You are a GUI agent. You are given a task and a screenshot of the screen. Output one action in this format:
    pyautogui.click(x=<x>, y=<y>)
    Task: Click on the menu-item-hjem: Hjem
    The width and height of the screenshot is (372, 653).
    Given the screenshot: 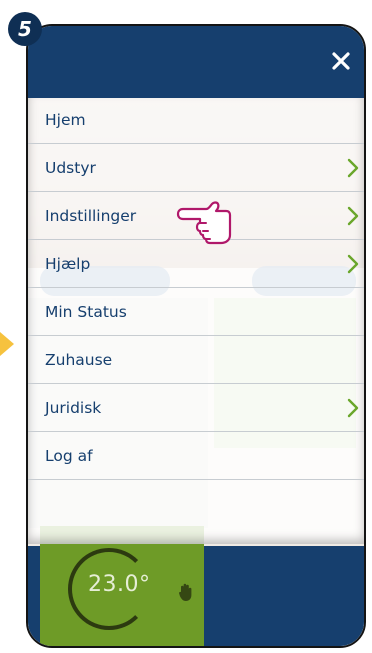 What is the action you would take?
    pyautogui.click(x=196, y=120)
    